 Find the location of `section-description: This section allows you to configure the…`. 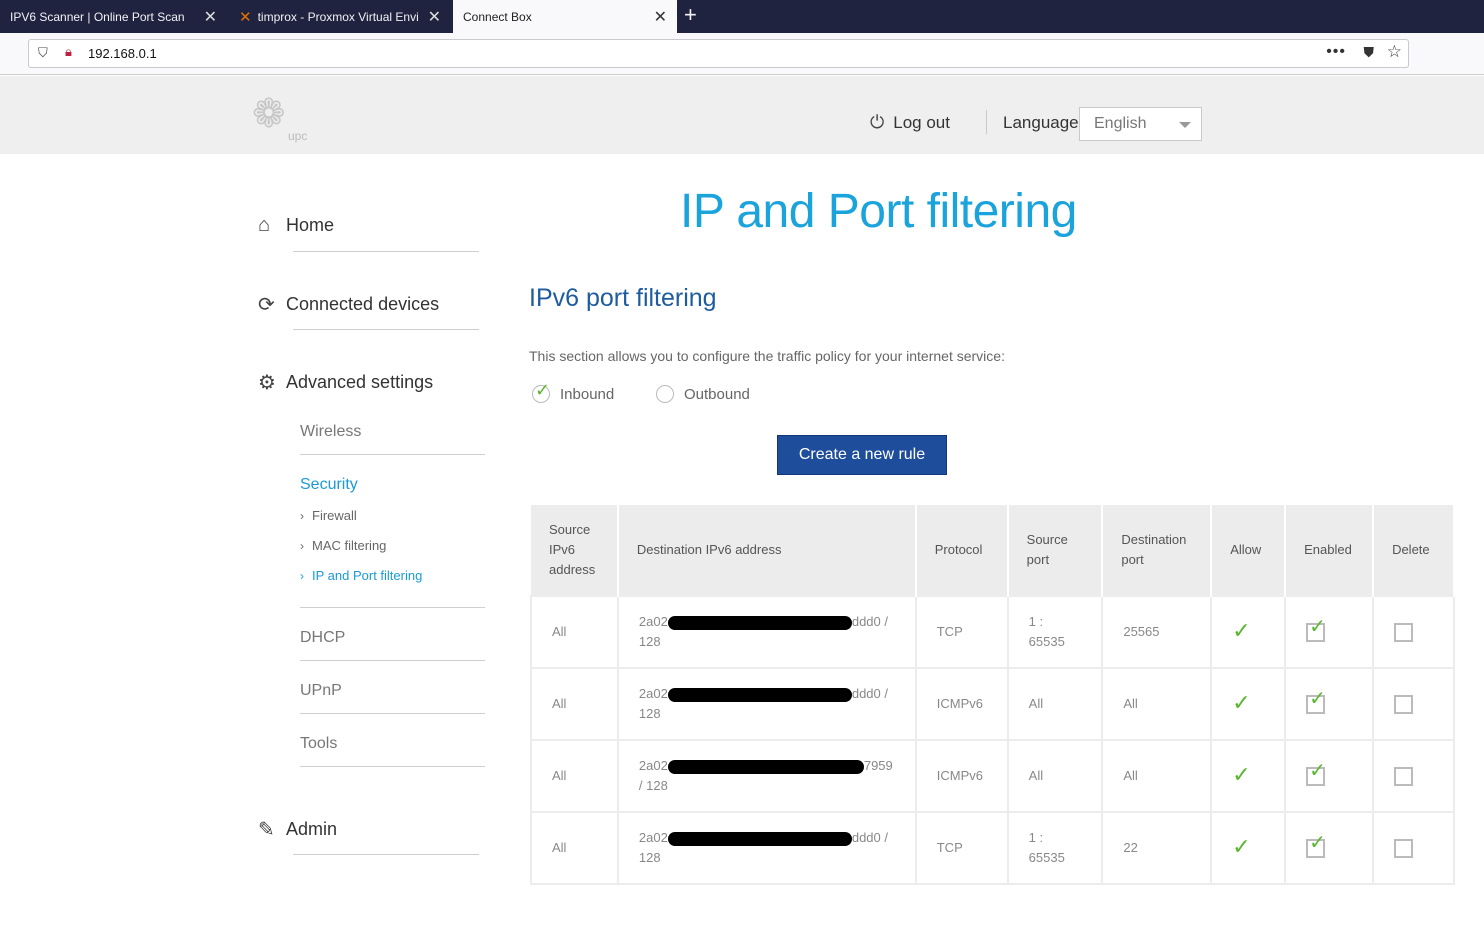

section-description: This section allows you to configure the… is located at coordinates (767, 356).